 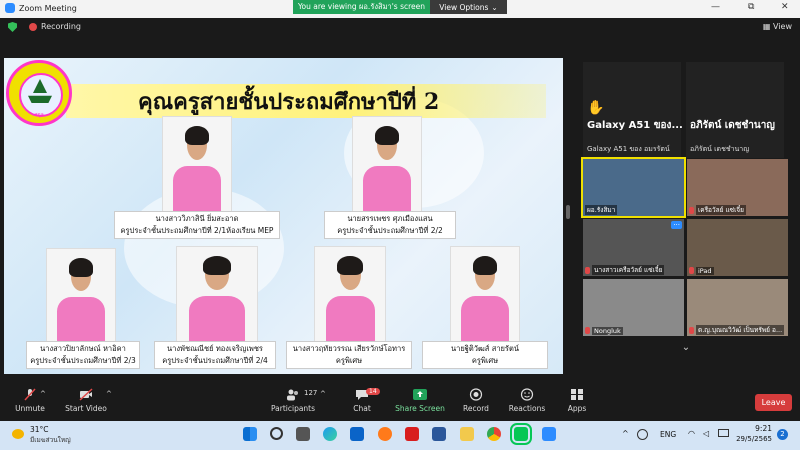 I want to click on teacher-role: ครูพิเศษ, so click(x=349, y=360).